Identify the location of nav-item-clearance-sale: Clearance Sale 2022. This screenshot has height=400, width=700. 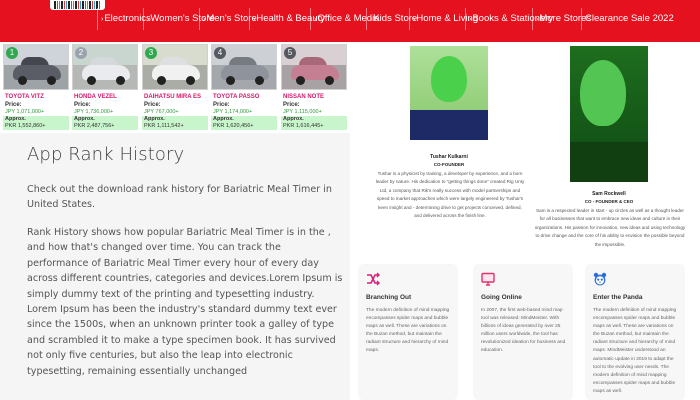
(627, 19).